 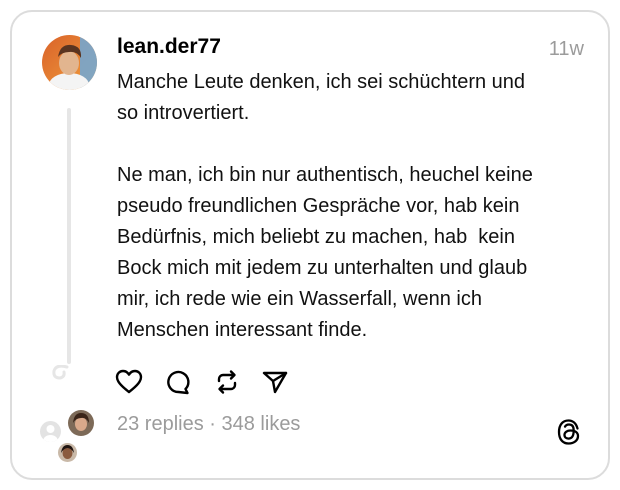 What do you see at coordinates (50, 431) in the screenshot?
I see `reply-avatar-placeholder` at bounding box center [50, 431].